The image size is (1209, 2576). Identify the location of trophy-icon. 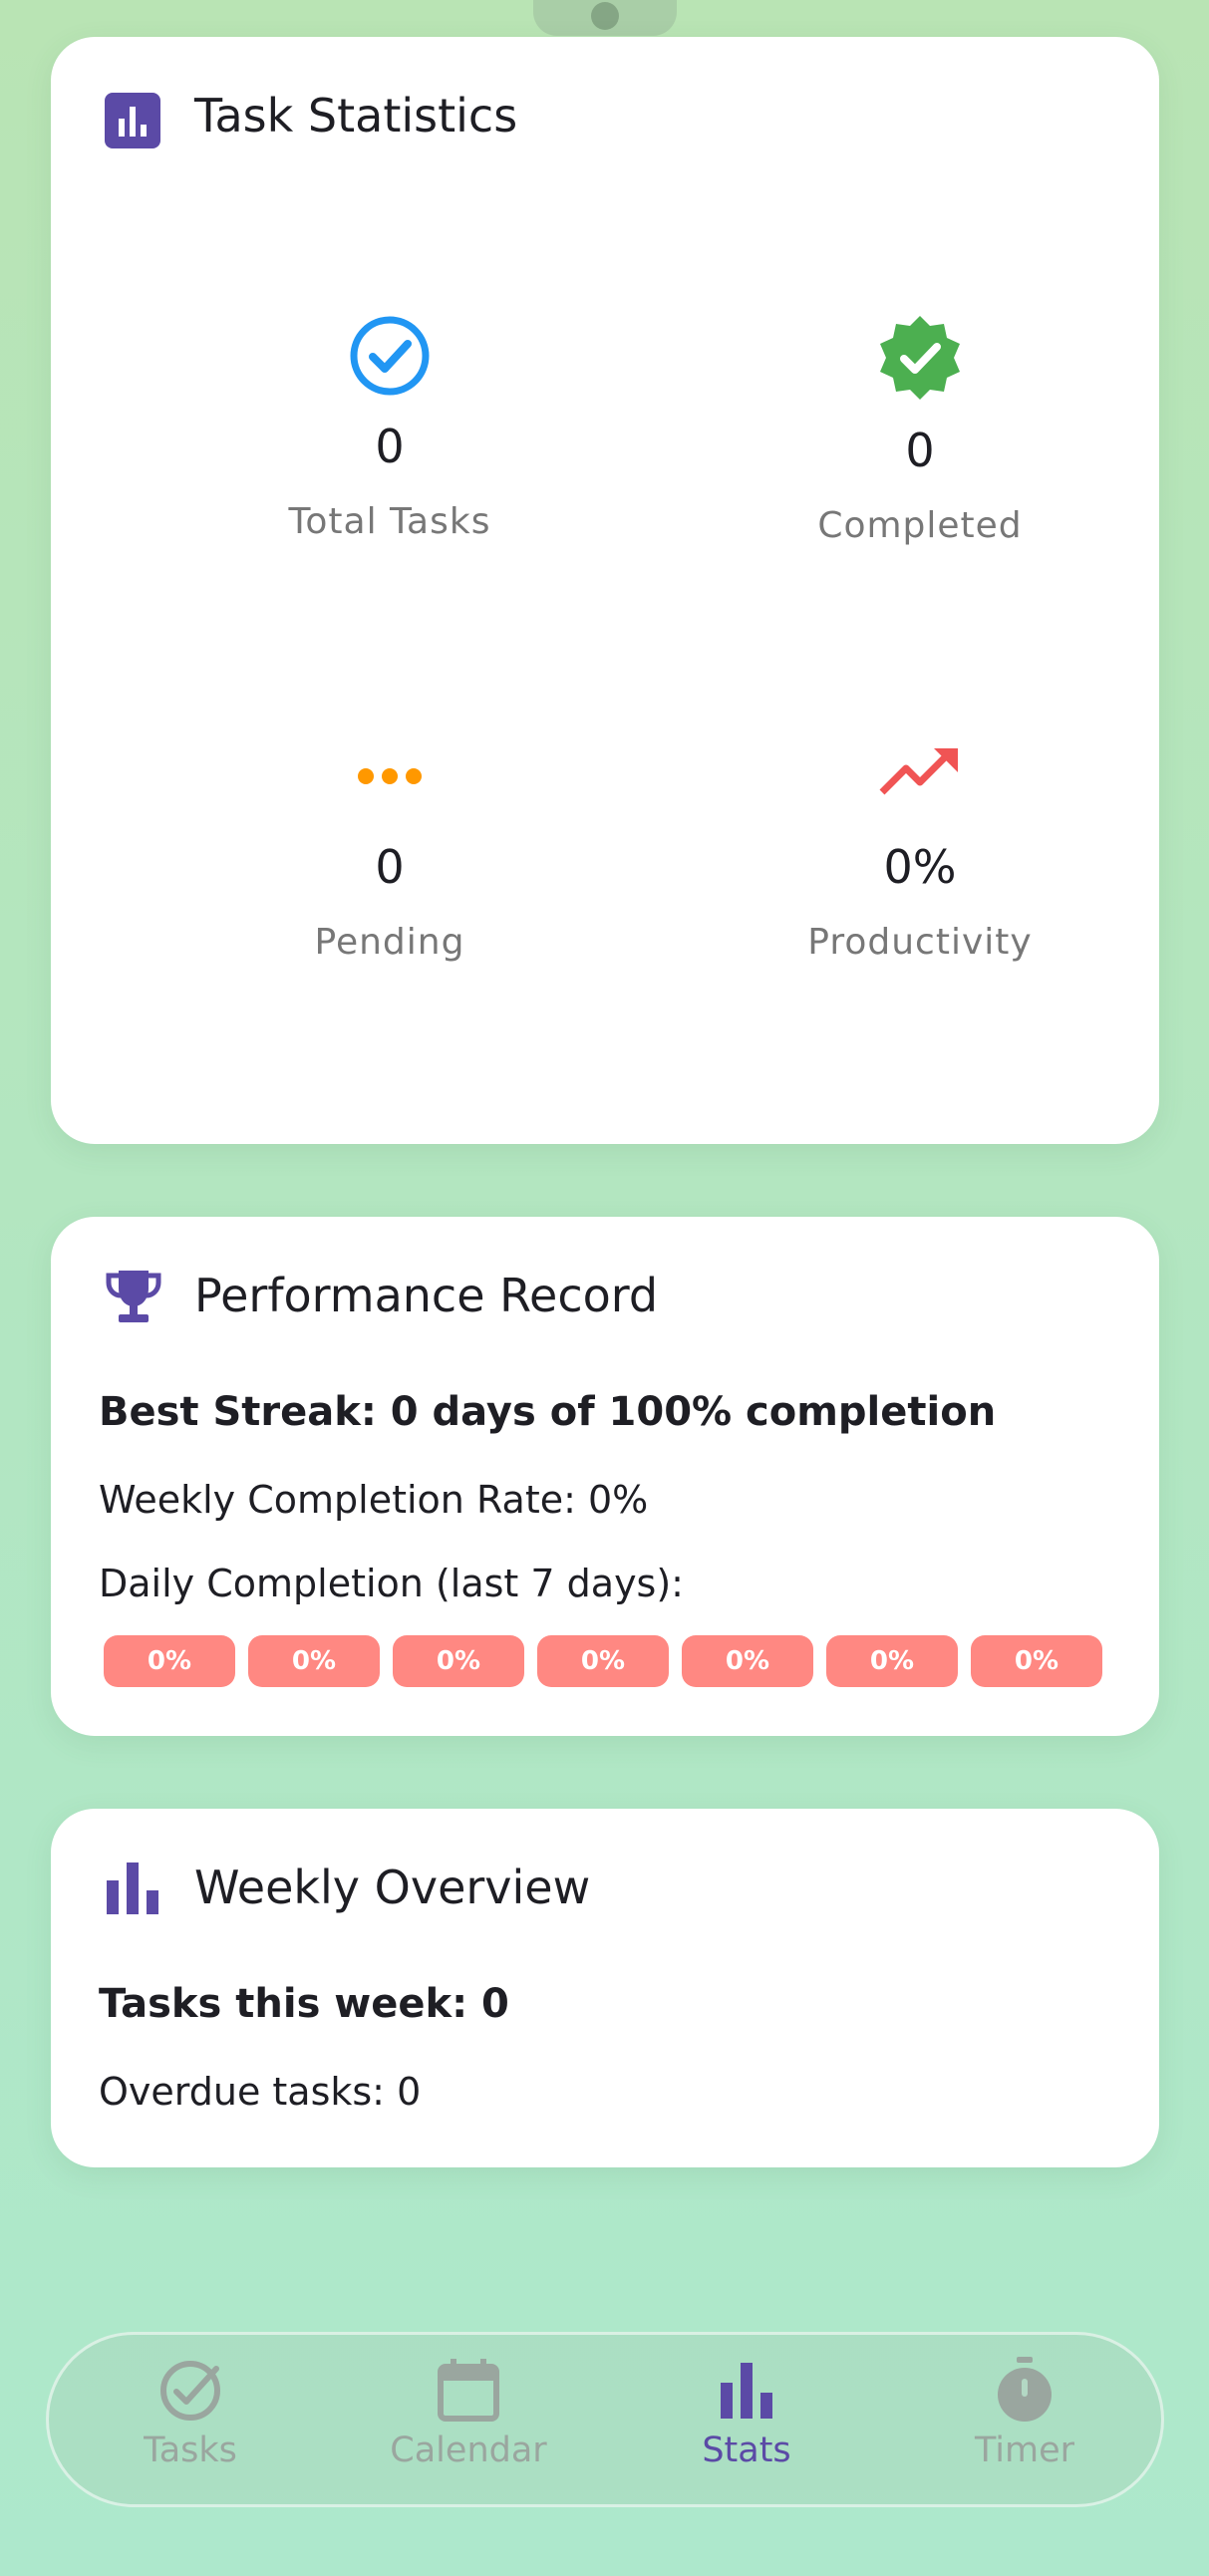
(134, 1296).